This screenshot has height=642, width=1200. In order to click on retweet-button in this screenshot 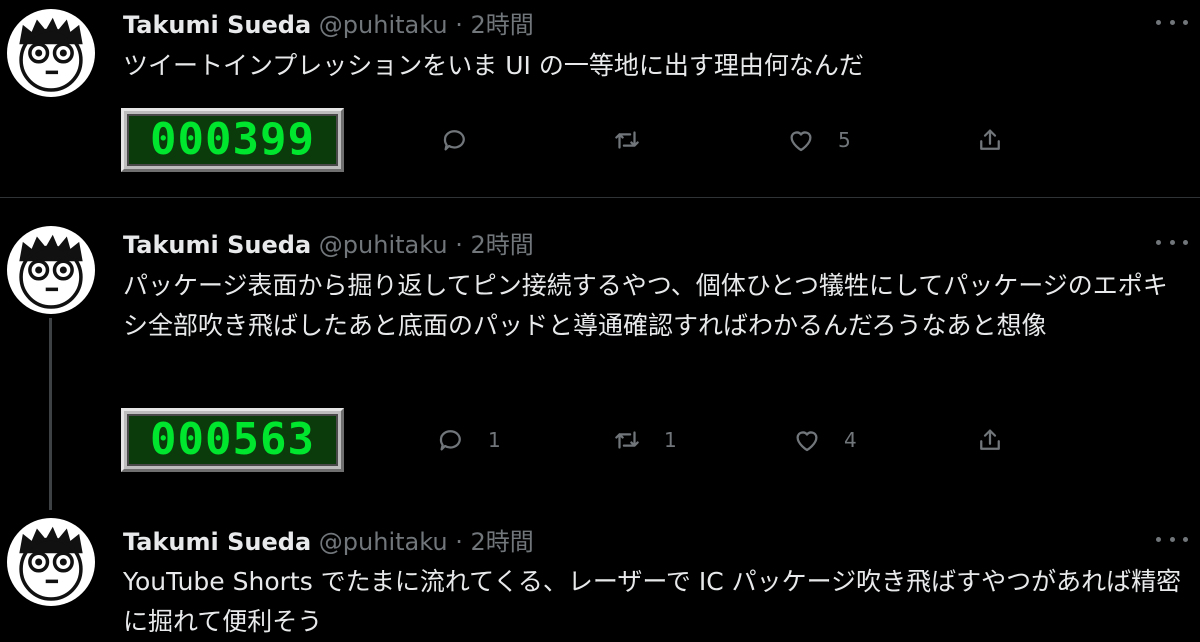, I will do `click(627, 140)`.